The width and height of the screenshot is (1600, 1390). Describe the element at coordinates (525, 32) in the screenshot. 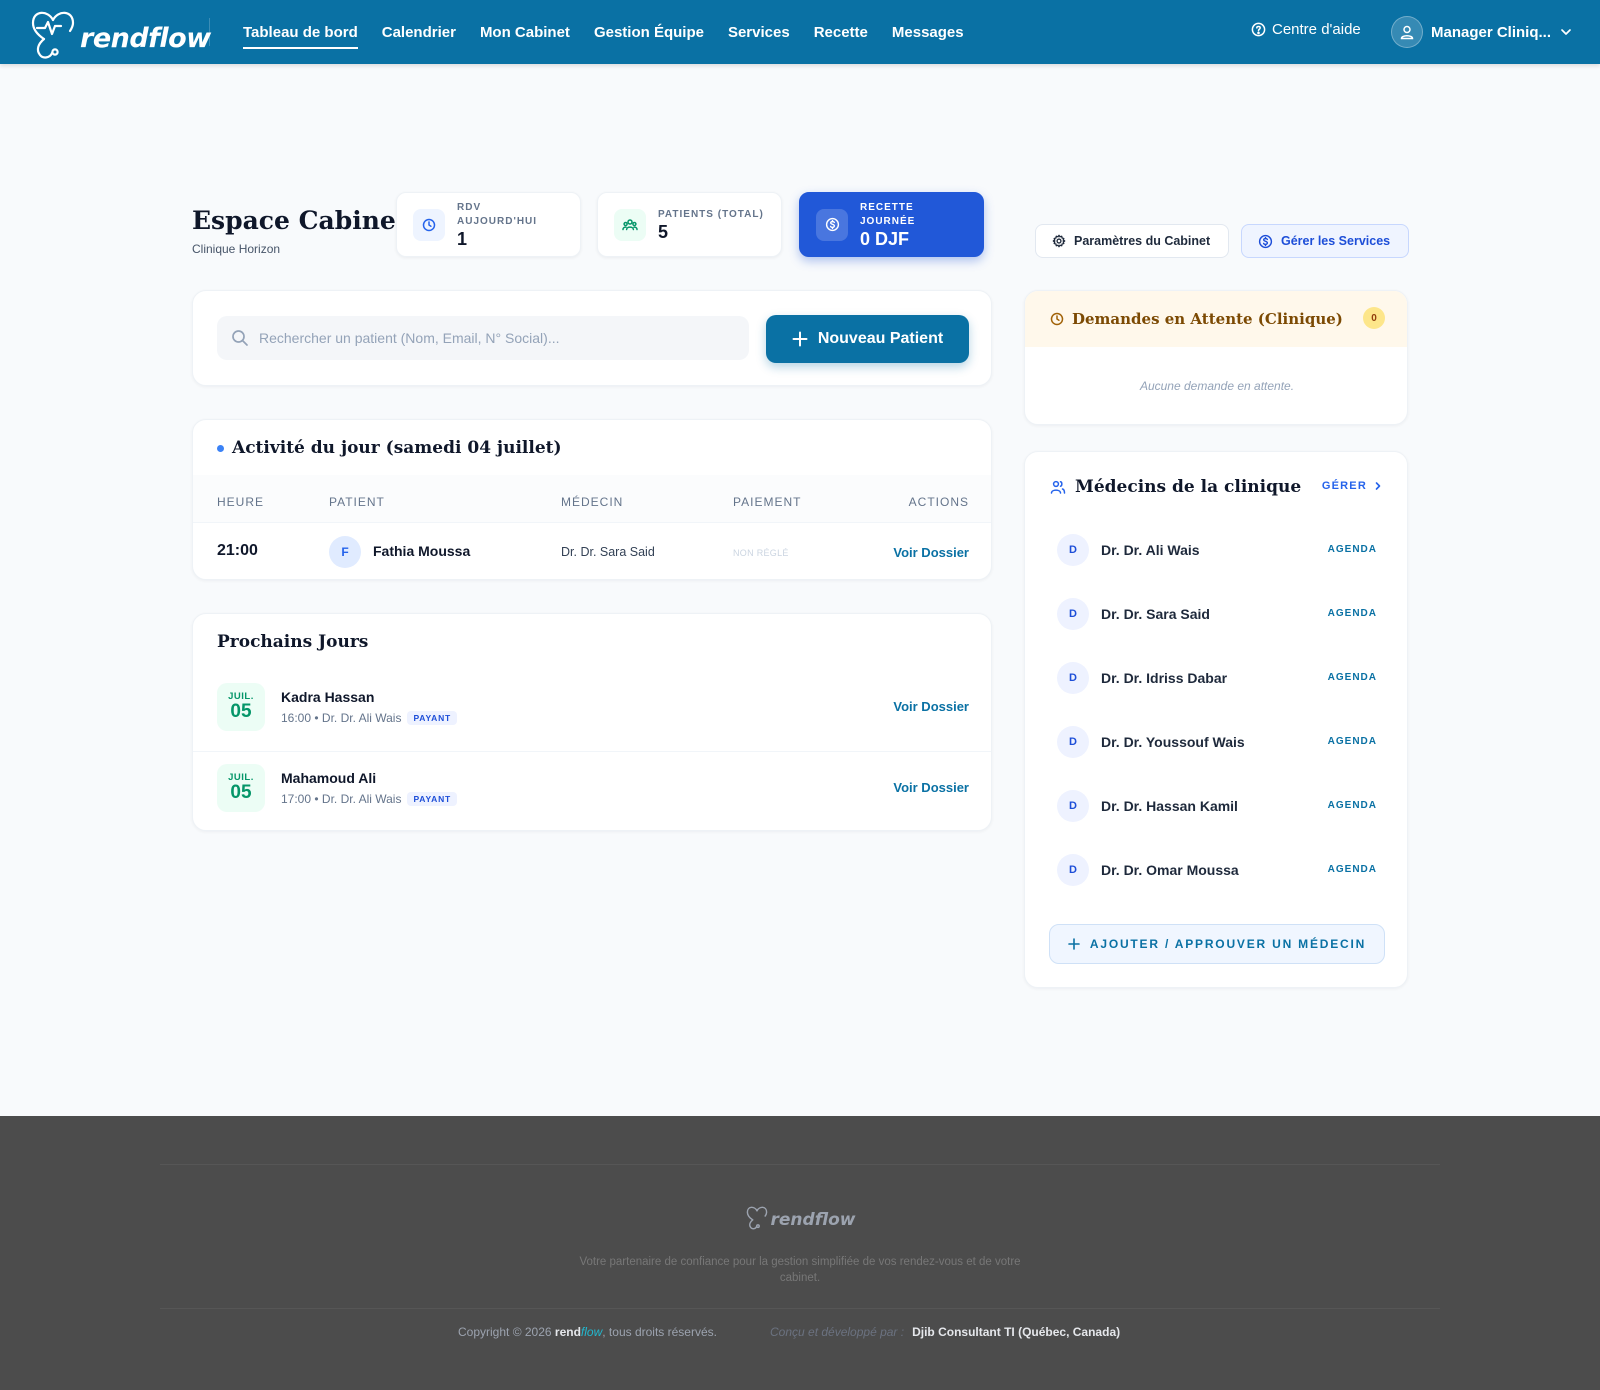

I see `nav-my-cabinet: Mon Cabinet` at that location.